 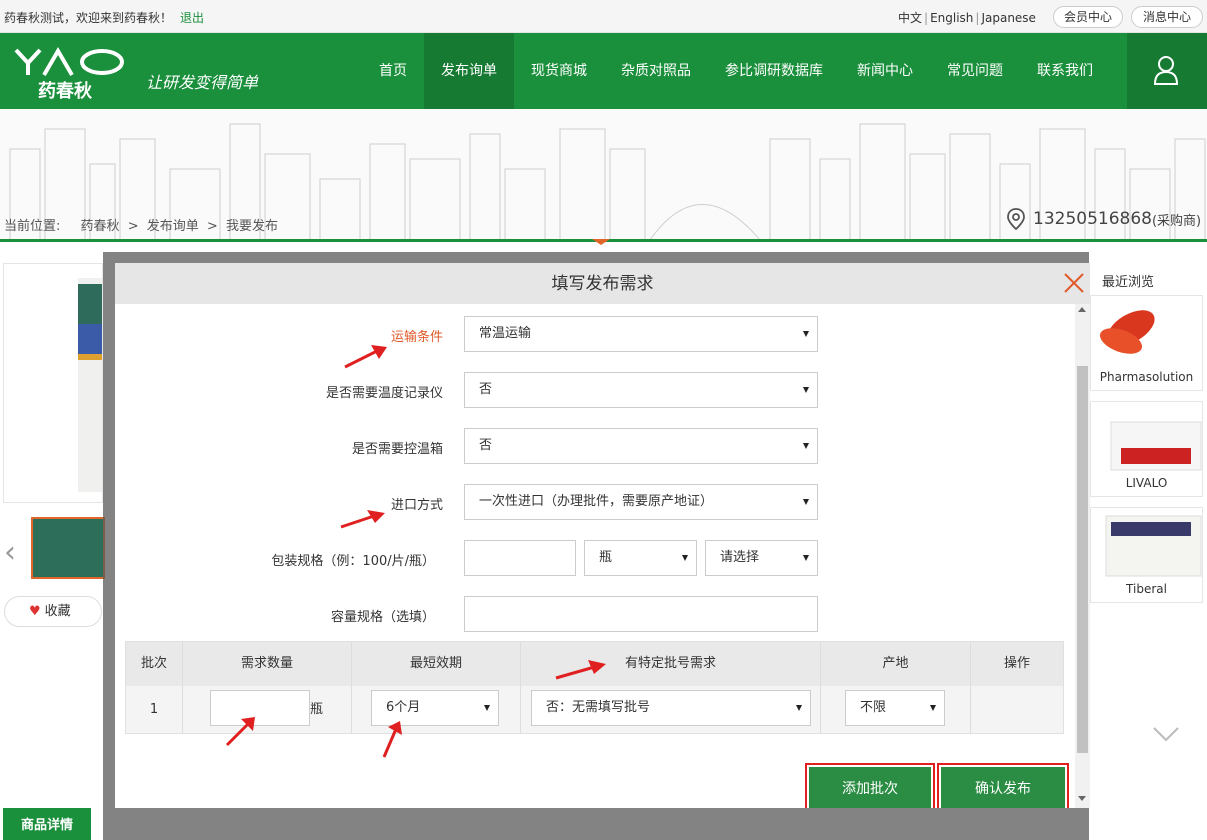 I want to click on temp-box-select: 否, so click(x=641, y=446).